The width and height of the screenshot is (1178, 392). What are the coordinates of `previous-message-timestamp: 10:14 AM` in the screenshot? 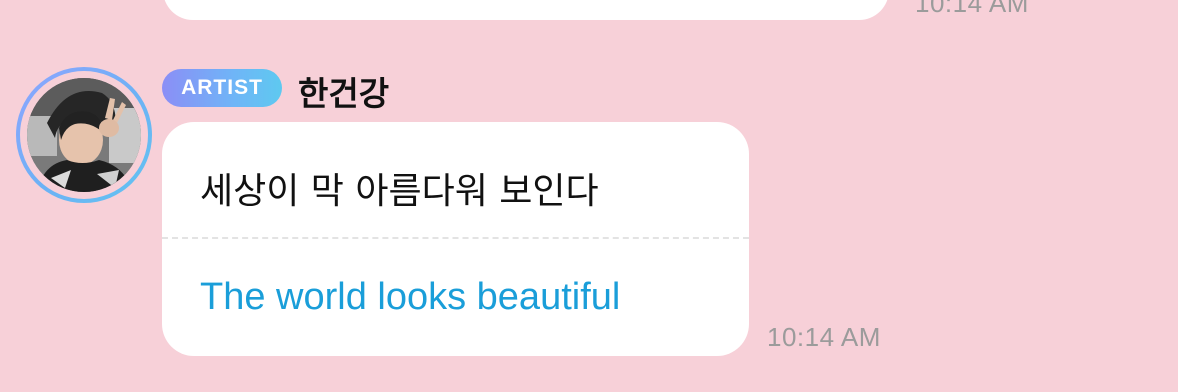 It's located at (972, 9).